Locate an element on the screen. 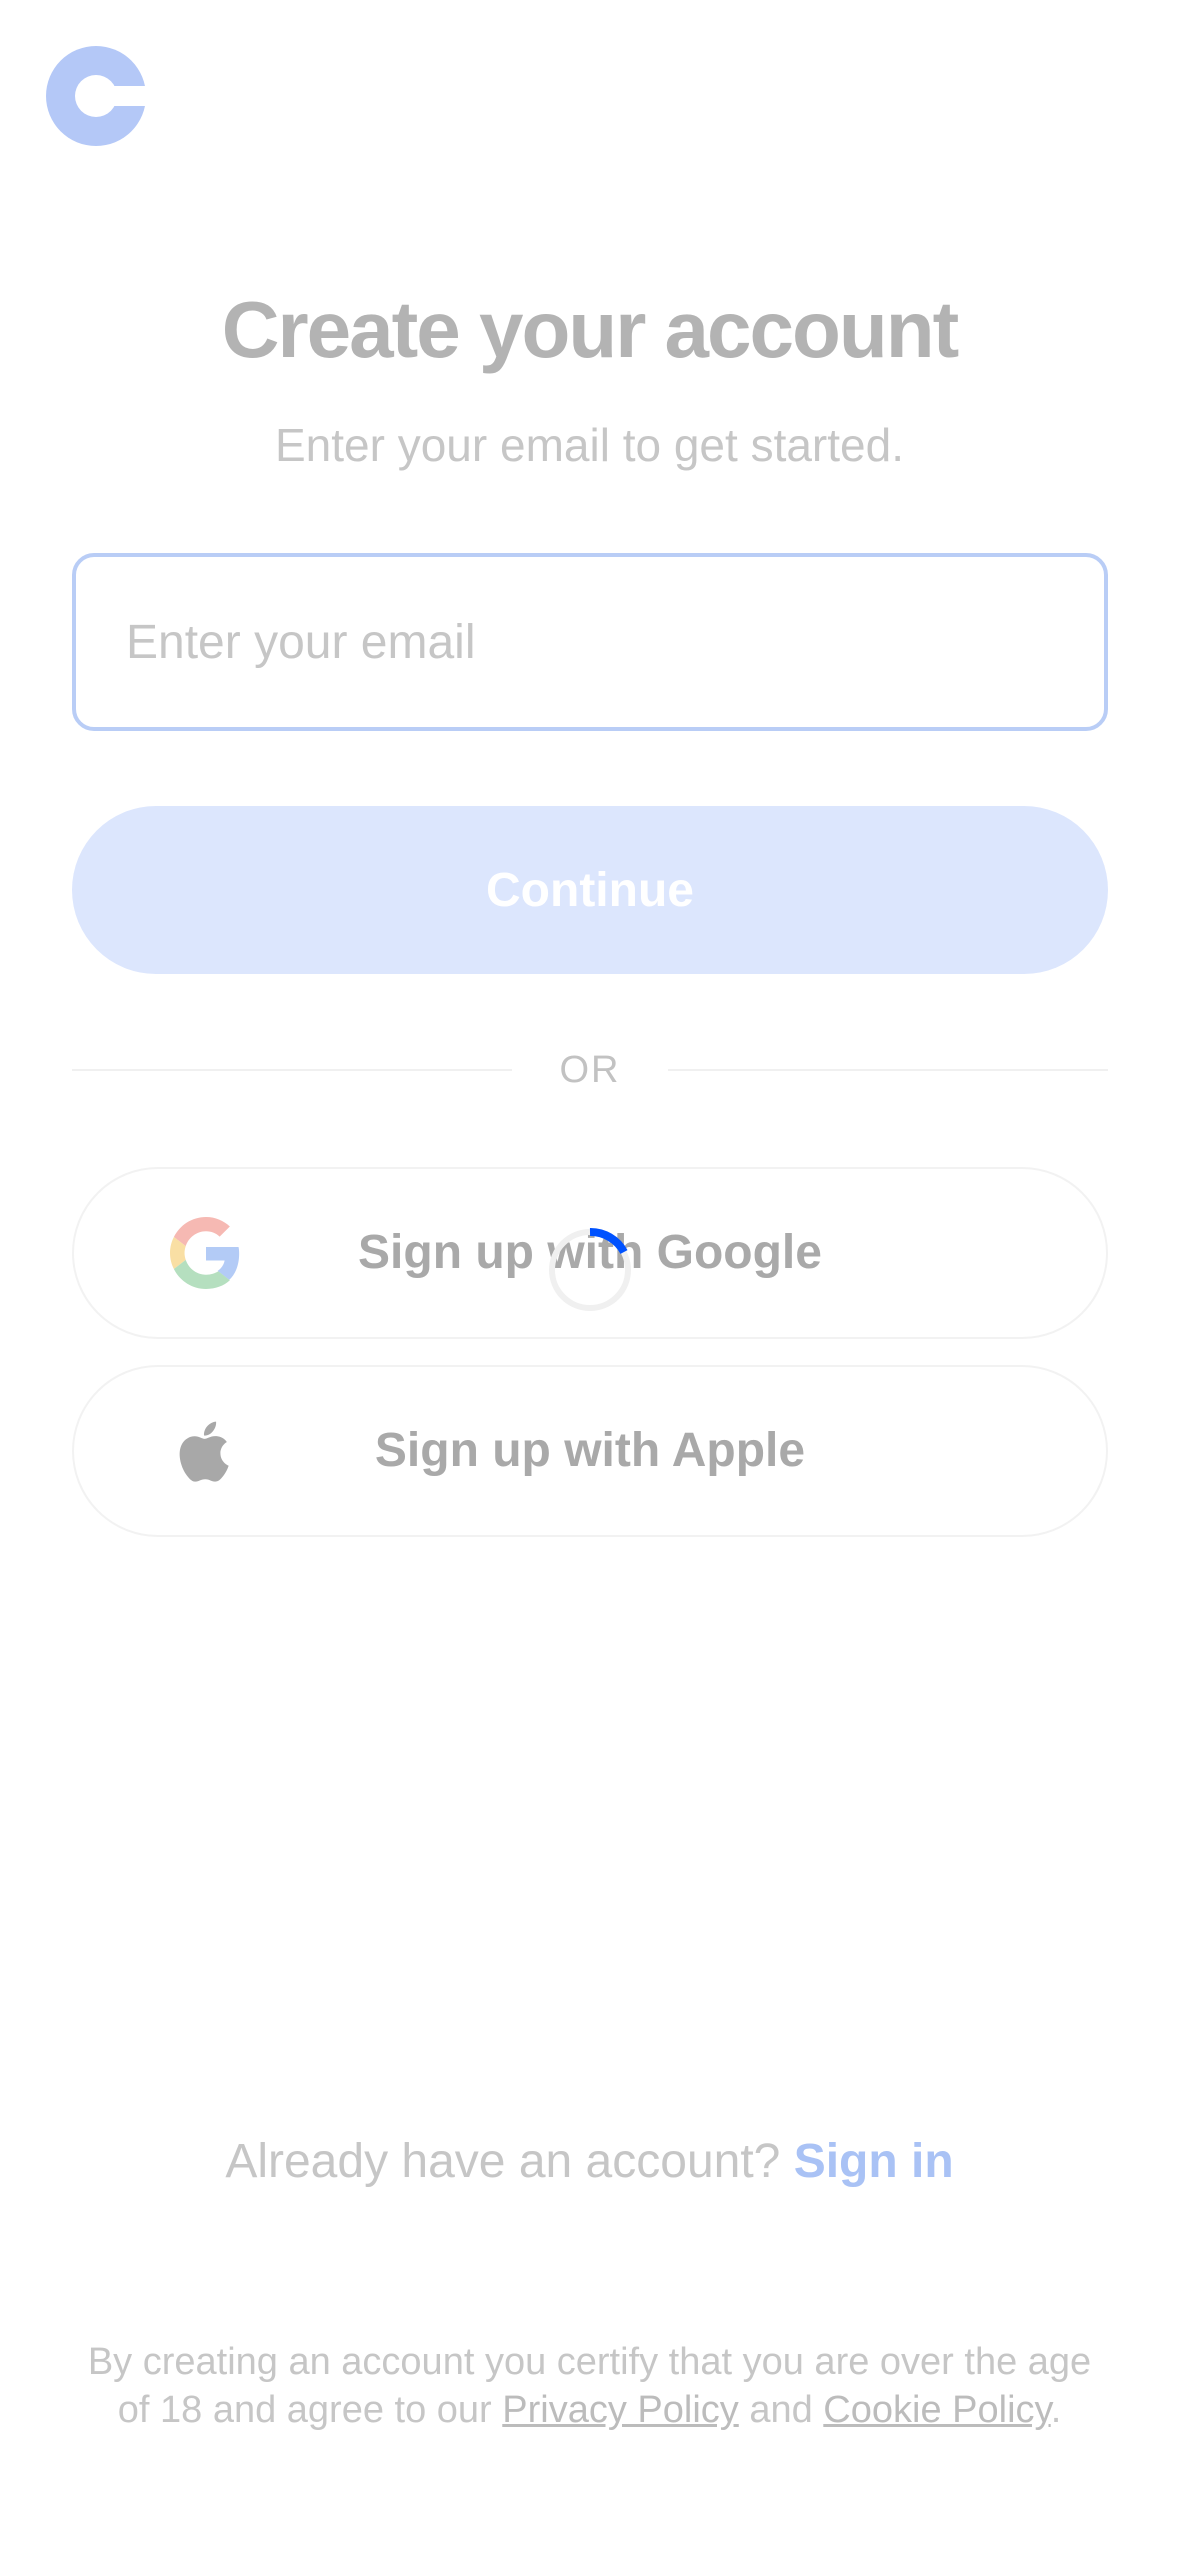 The width and height of the screenshot is (1179, 2556). email-input is located at coordinates (590, 642).